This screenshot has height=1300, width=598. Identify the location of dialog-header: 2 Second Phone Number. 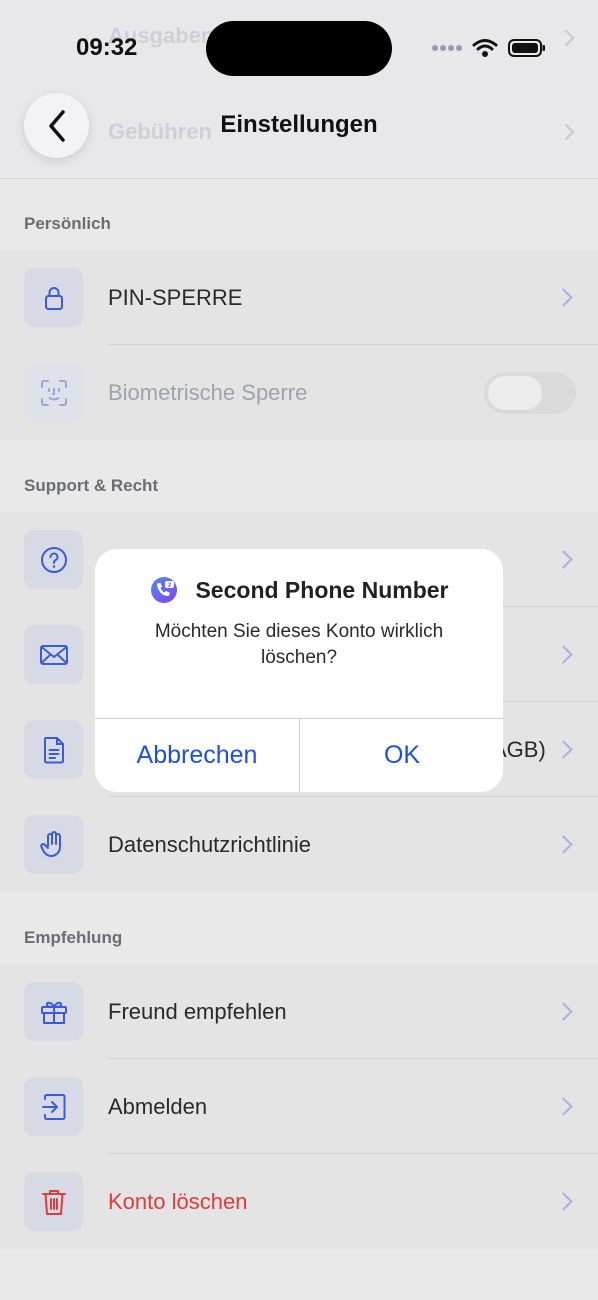
(299, 590).